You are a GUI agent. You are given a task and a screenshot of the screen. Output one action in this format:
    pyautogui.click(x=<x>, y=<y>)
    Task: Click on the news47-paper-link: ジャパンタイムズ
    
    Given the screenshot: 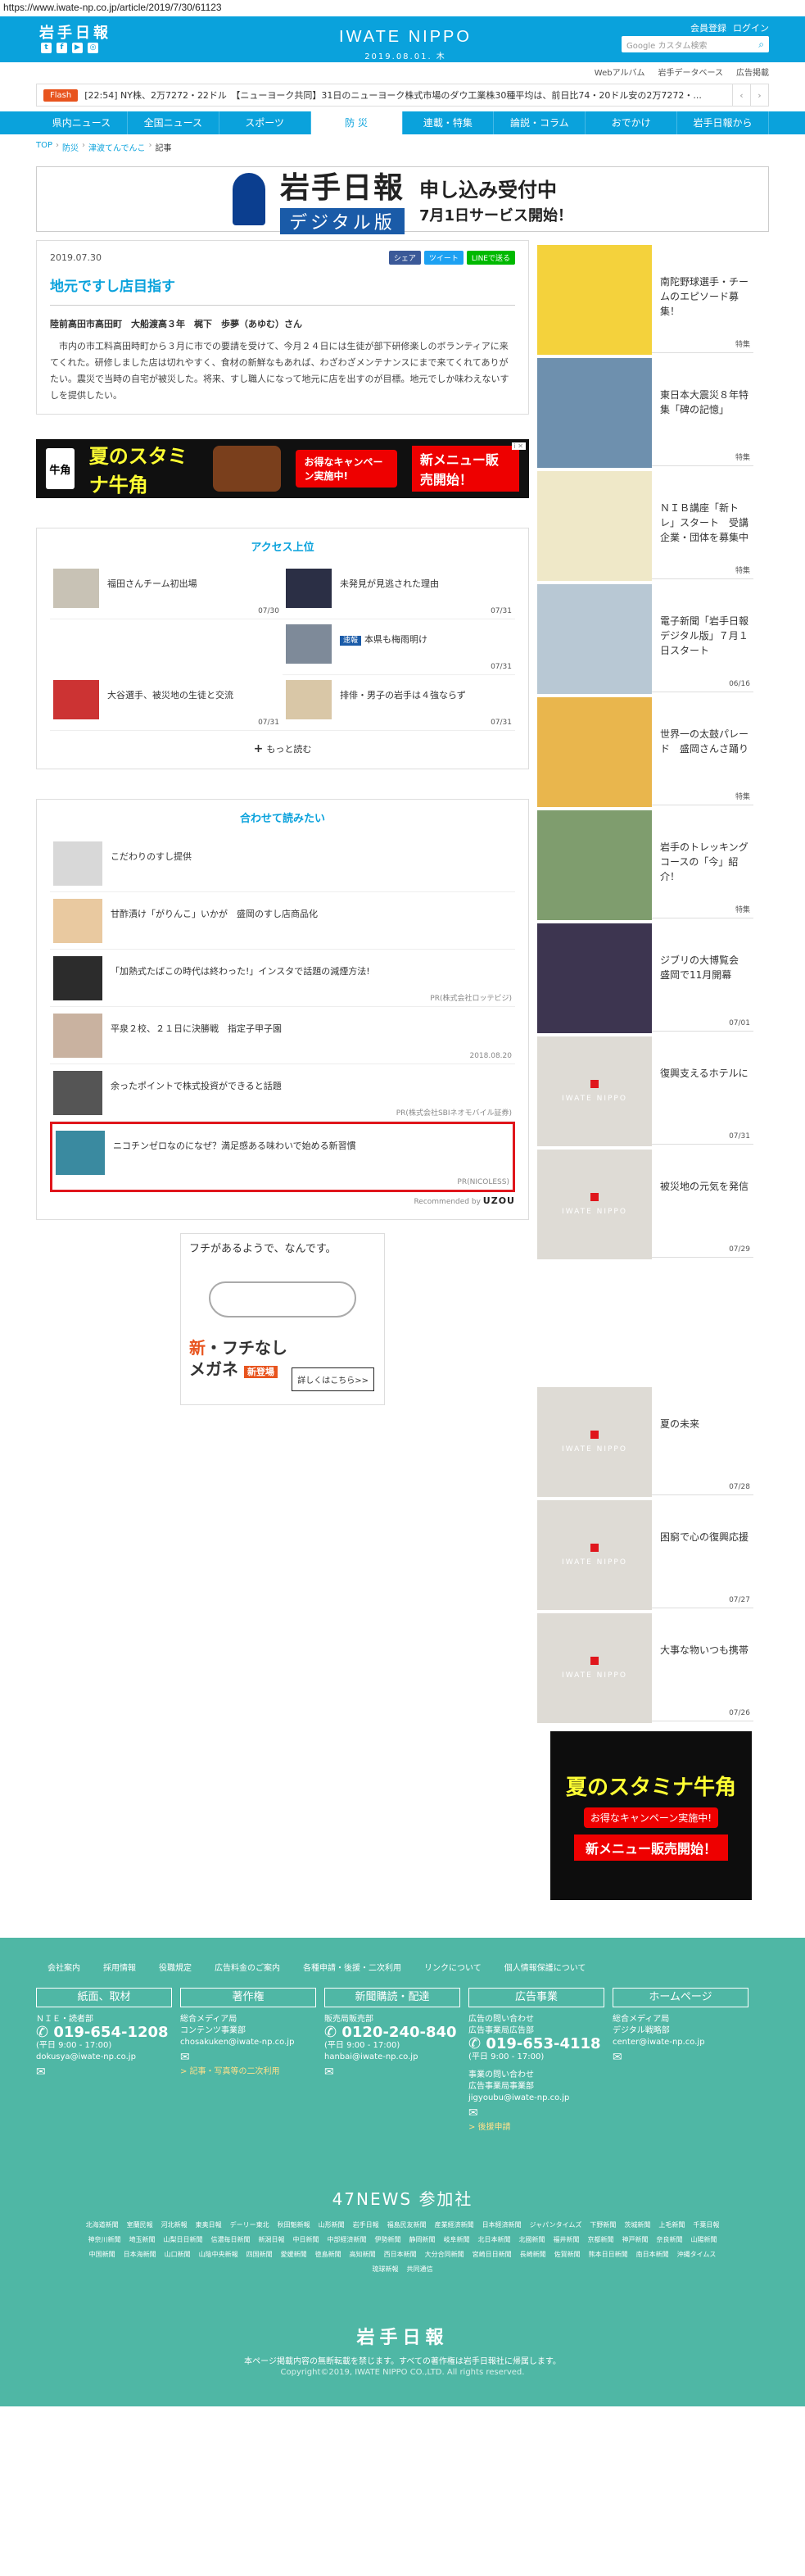 What is the action you would take?
    pyautogui.click(x=556, y=2225)
    